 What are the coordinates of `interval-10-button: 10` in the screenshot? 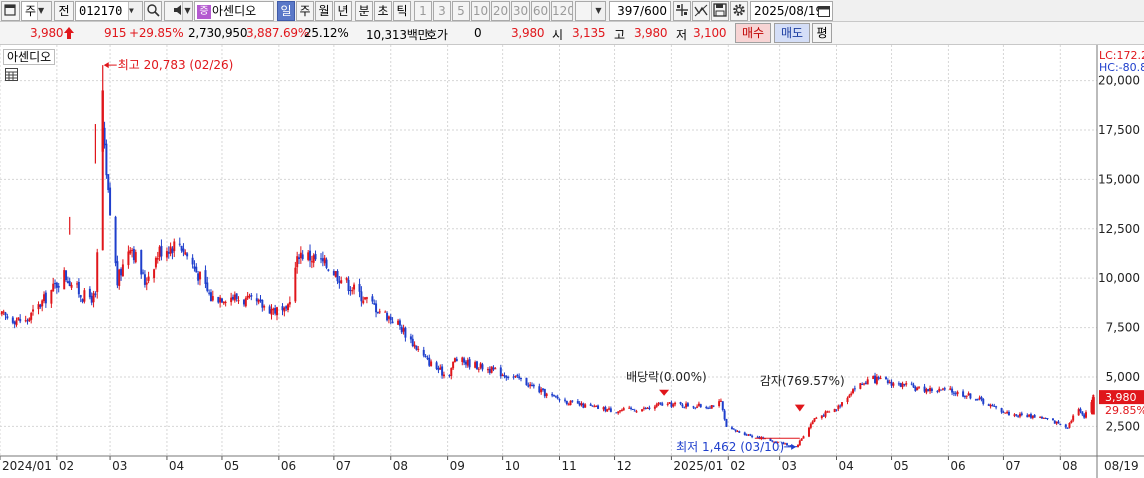 It's located at (480, 11).